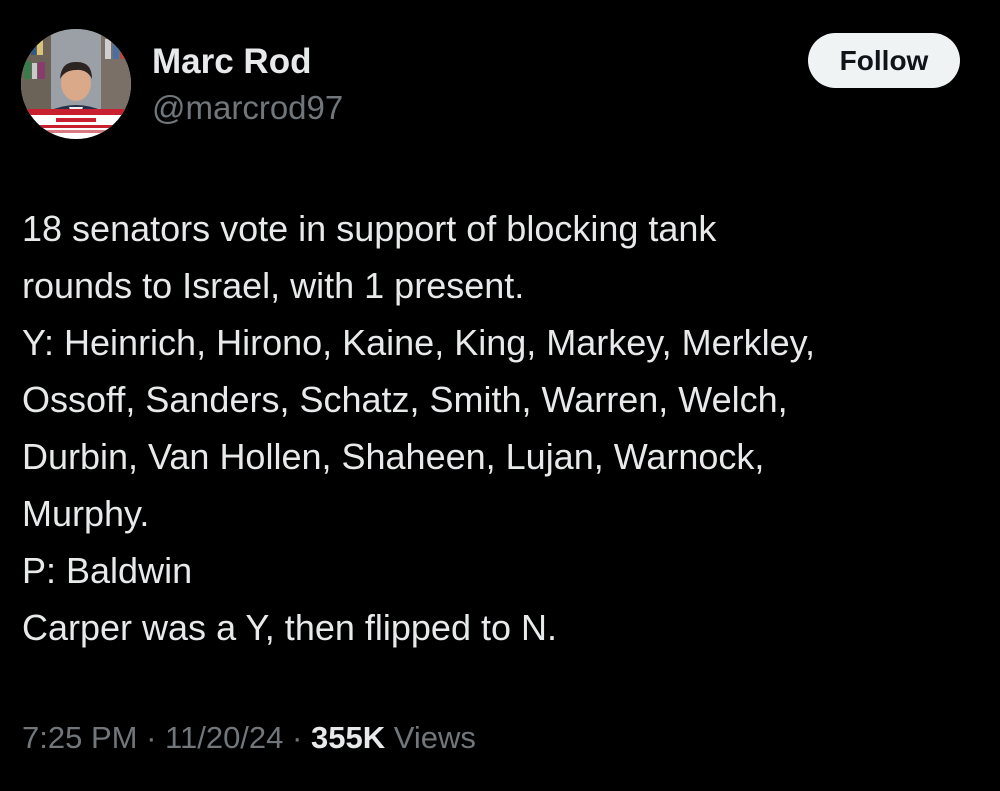 The width and height of the screenshot is (1000, 791). I want to click on author-handle: @marcrod97, so click(247, 108).